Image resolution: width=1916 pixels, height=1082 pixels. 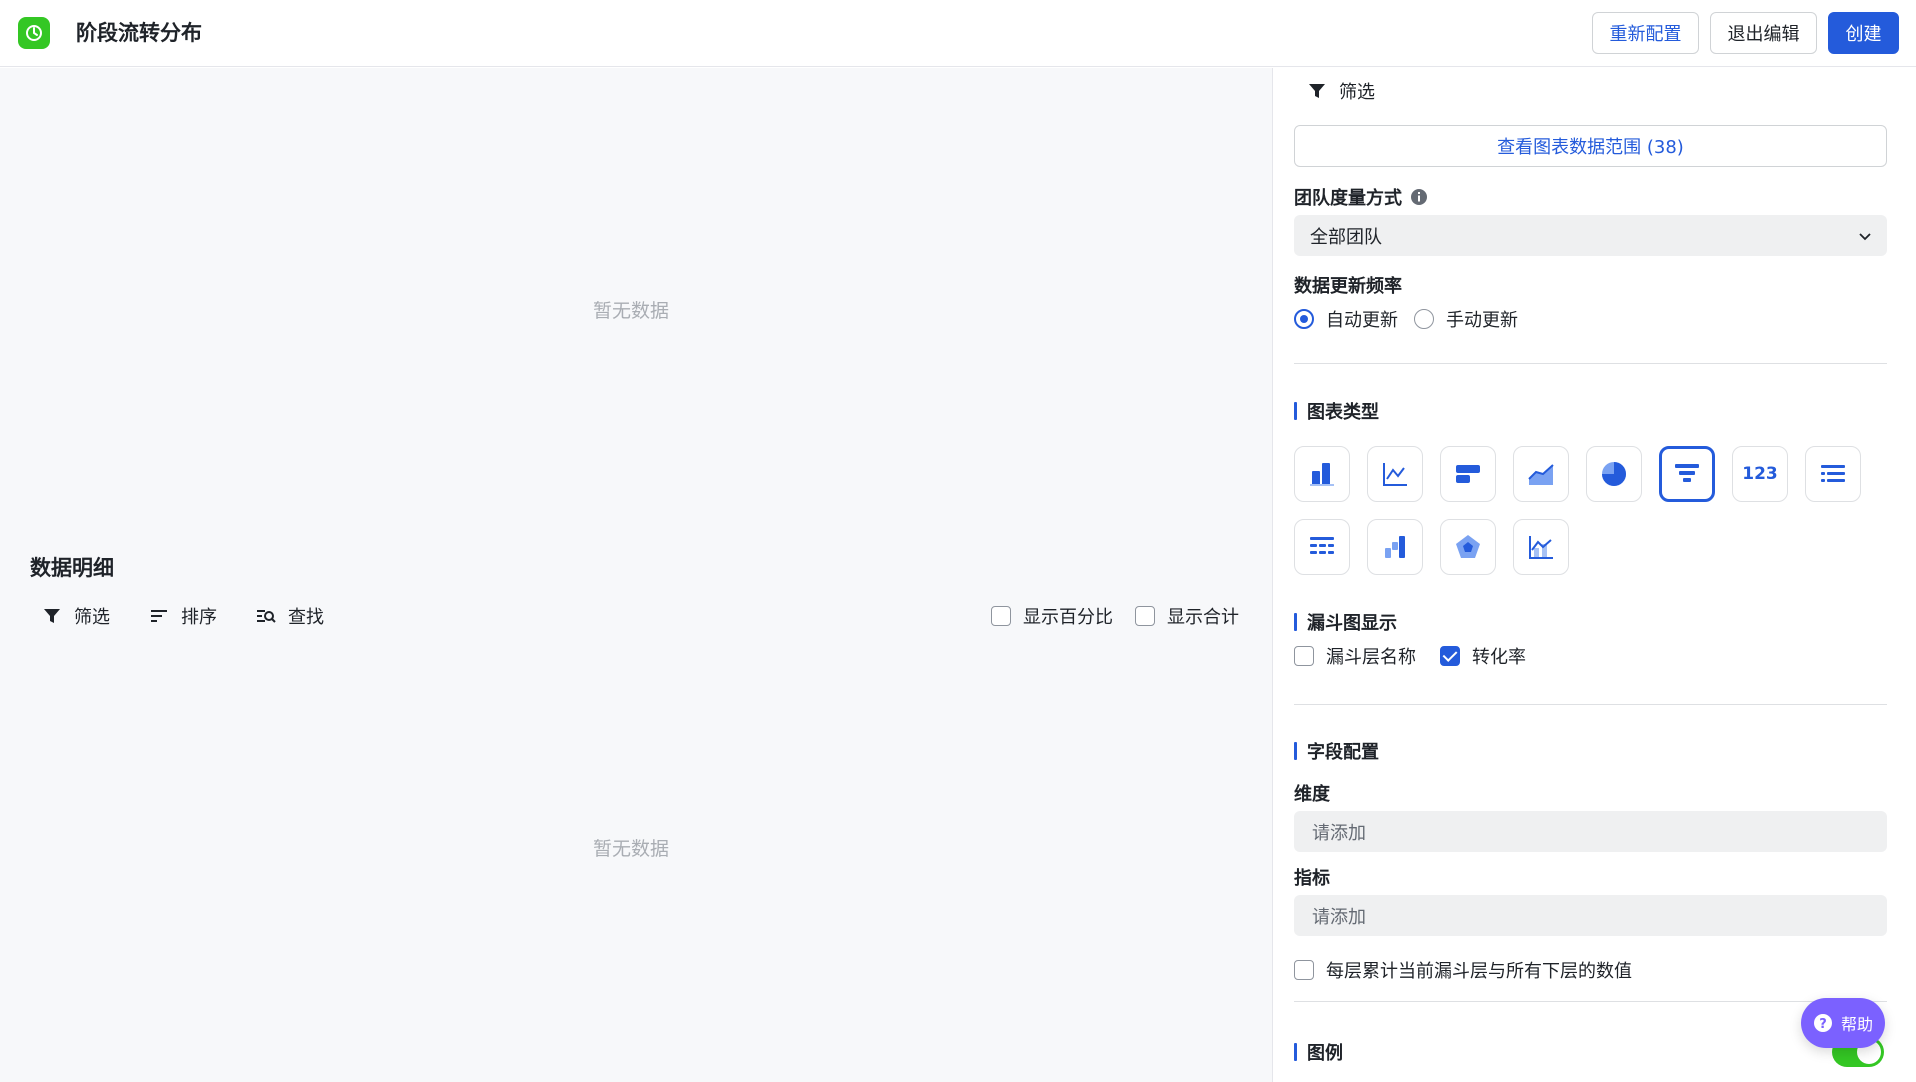 What do you see at coordinates (1590, 831) in the screenshot?
I see `dimension-add-field: 请添加` at bounding box center [1590, 831].